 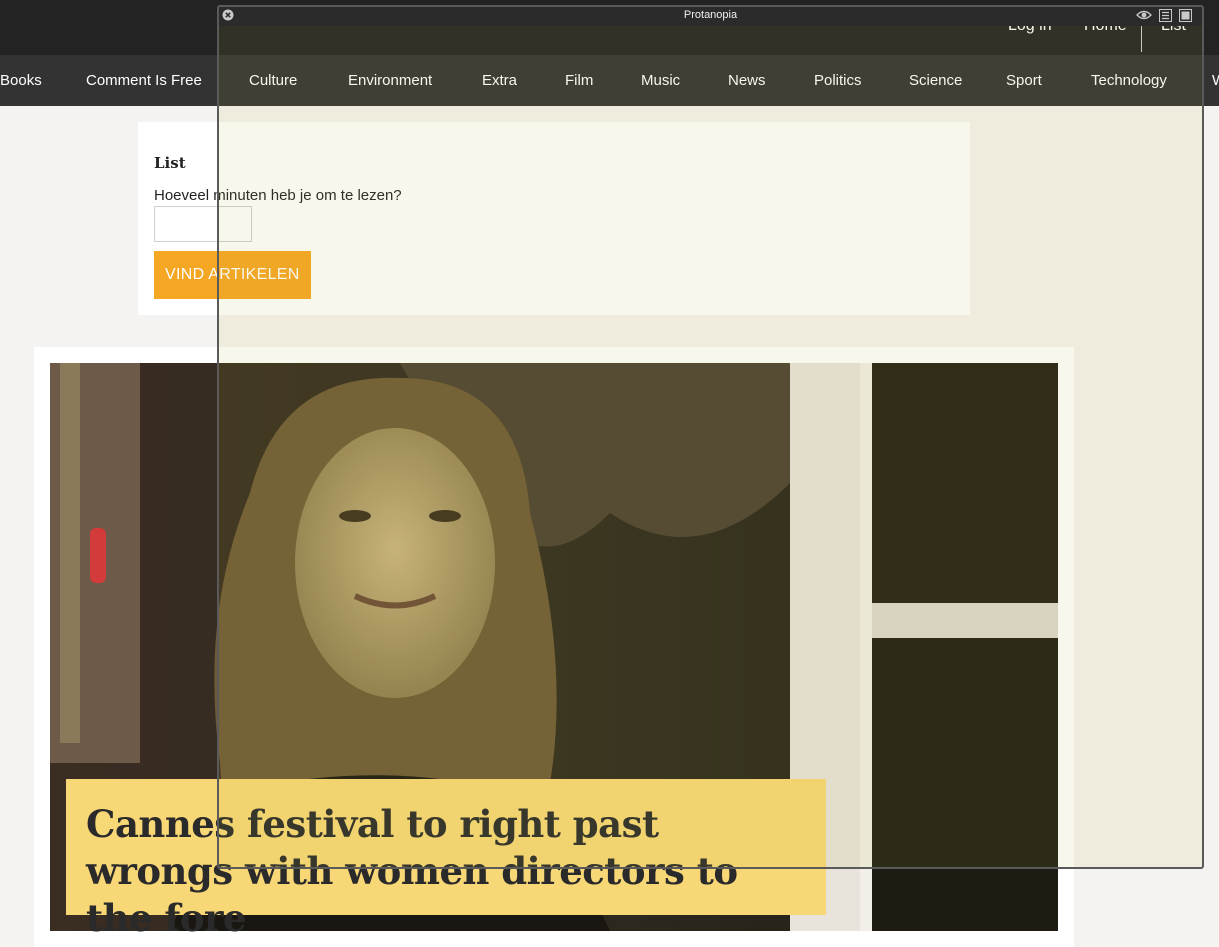 What do you see at coordinates (278, 195) in the screenshot?
I see `minutes-label: Hoeveel minuten heb je om te lezen?` at bounding box center [278, 195].